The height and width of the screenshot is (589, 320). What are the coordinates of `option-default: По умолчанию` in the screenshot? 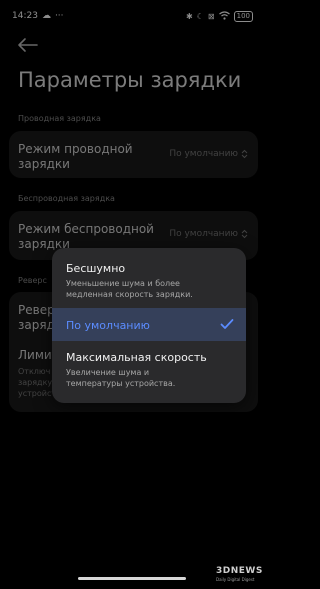 It's located at (149, 324).